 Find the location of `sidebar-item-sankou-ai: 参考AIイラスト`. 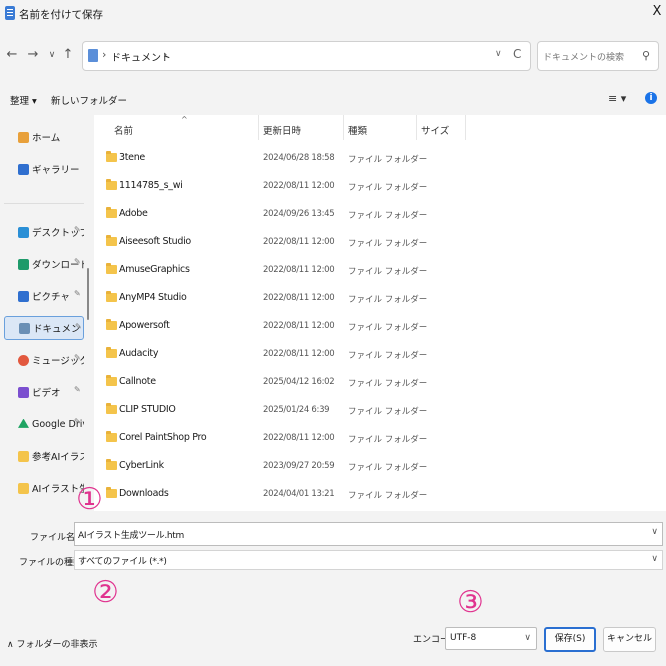

sidebar-item-sankou-ai: 参考AIイラスト is located at coordinates (44, 456).